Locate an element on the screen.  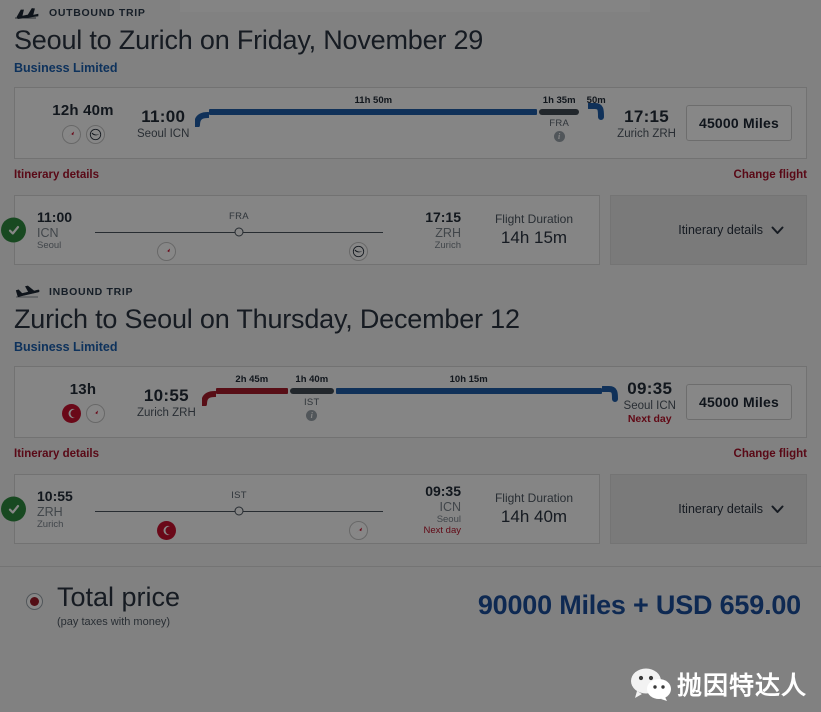
outbound-itinerary-panel-label: Itinerary details is located at coordinates (720, 230).